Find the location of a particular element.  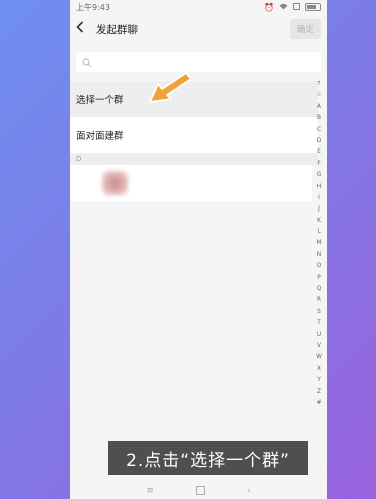

index-letter: C is located at coordinates (319, 130).